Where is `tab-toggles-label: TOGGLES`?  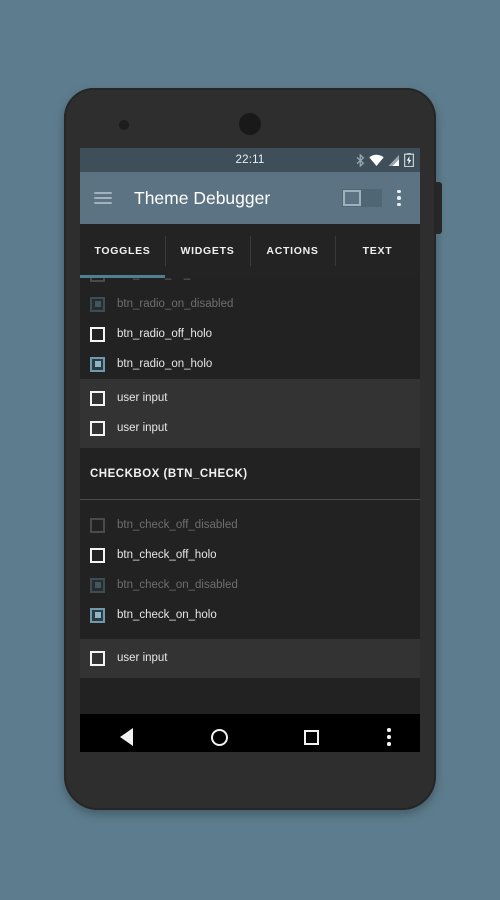 tab-toggles-label: TOGGLES is located at coordinates (122, 251).